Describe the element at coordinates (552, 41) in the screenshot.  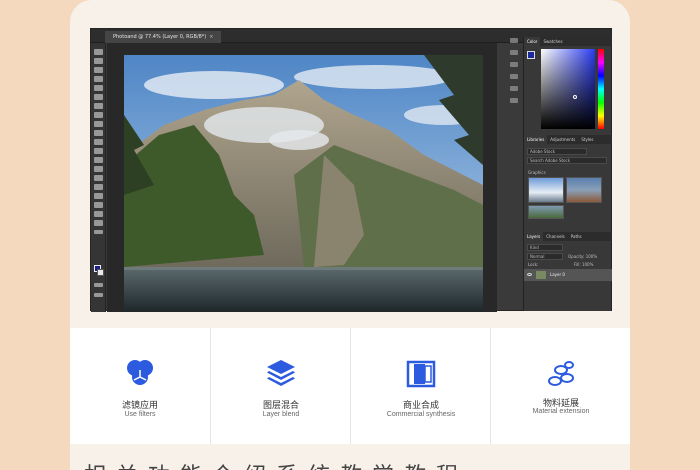
I see `tab-swatches: Swatches` at that location.